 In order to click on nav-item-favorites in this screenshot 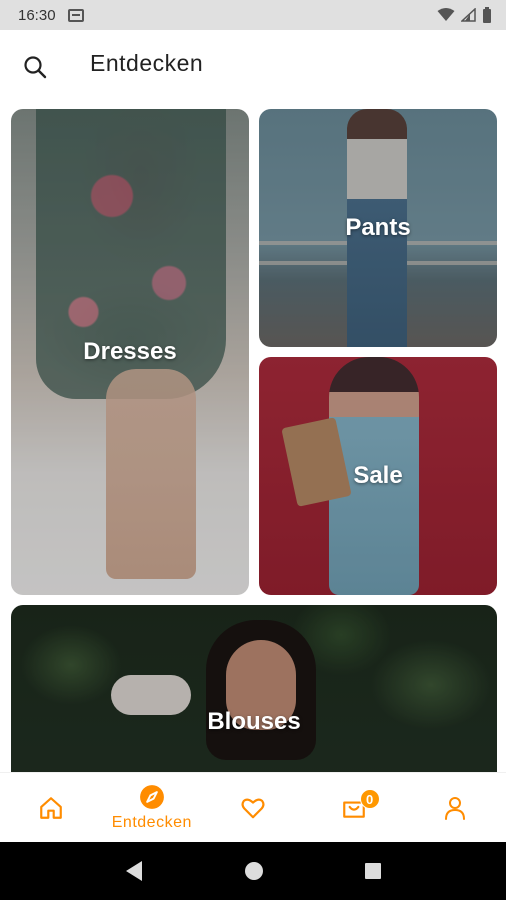, I will do `click(252, 807)`.